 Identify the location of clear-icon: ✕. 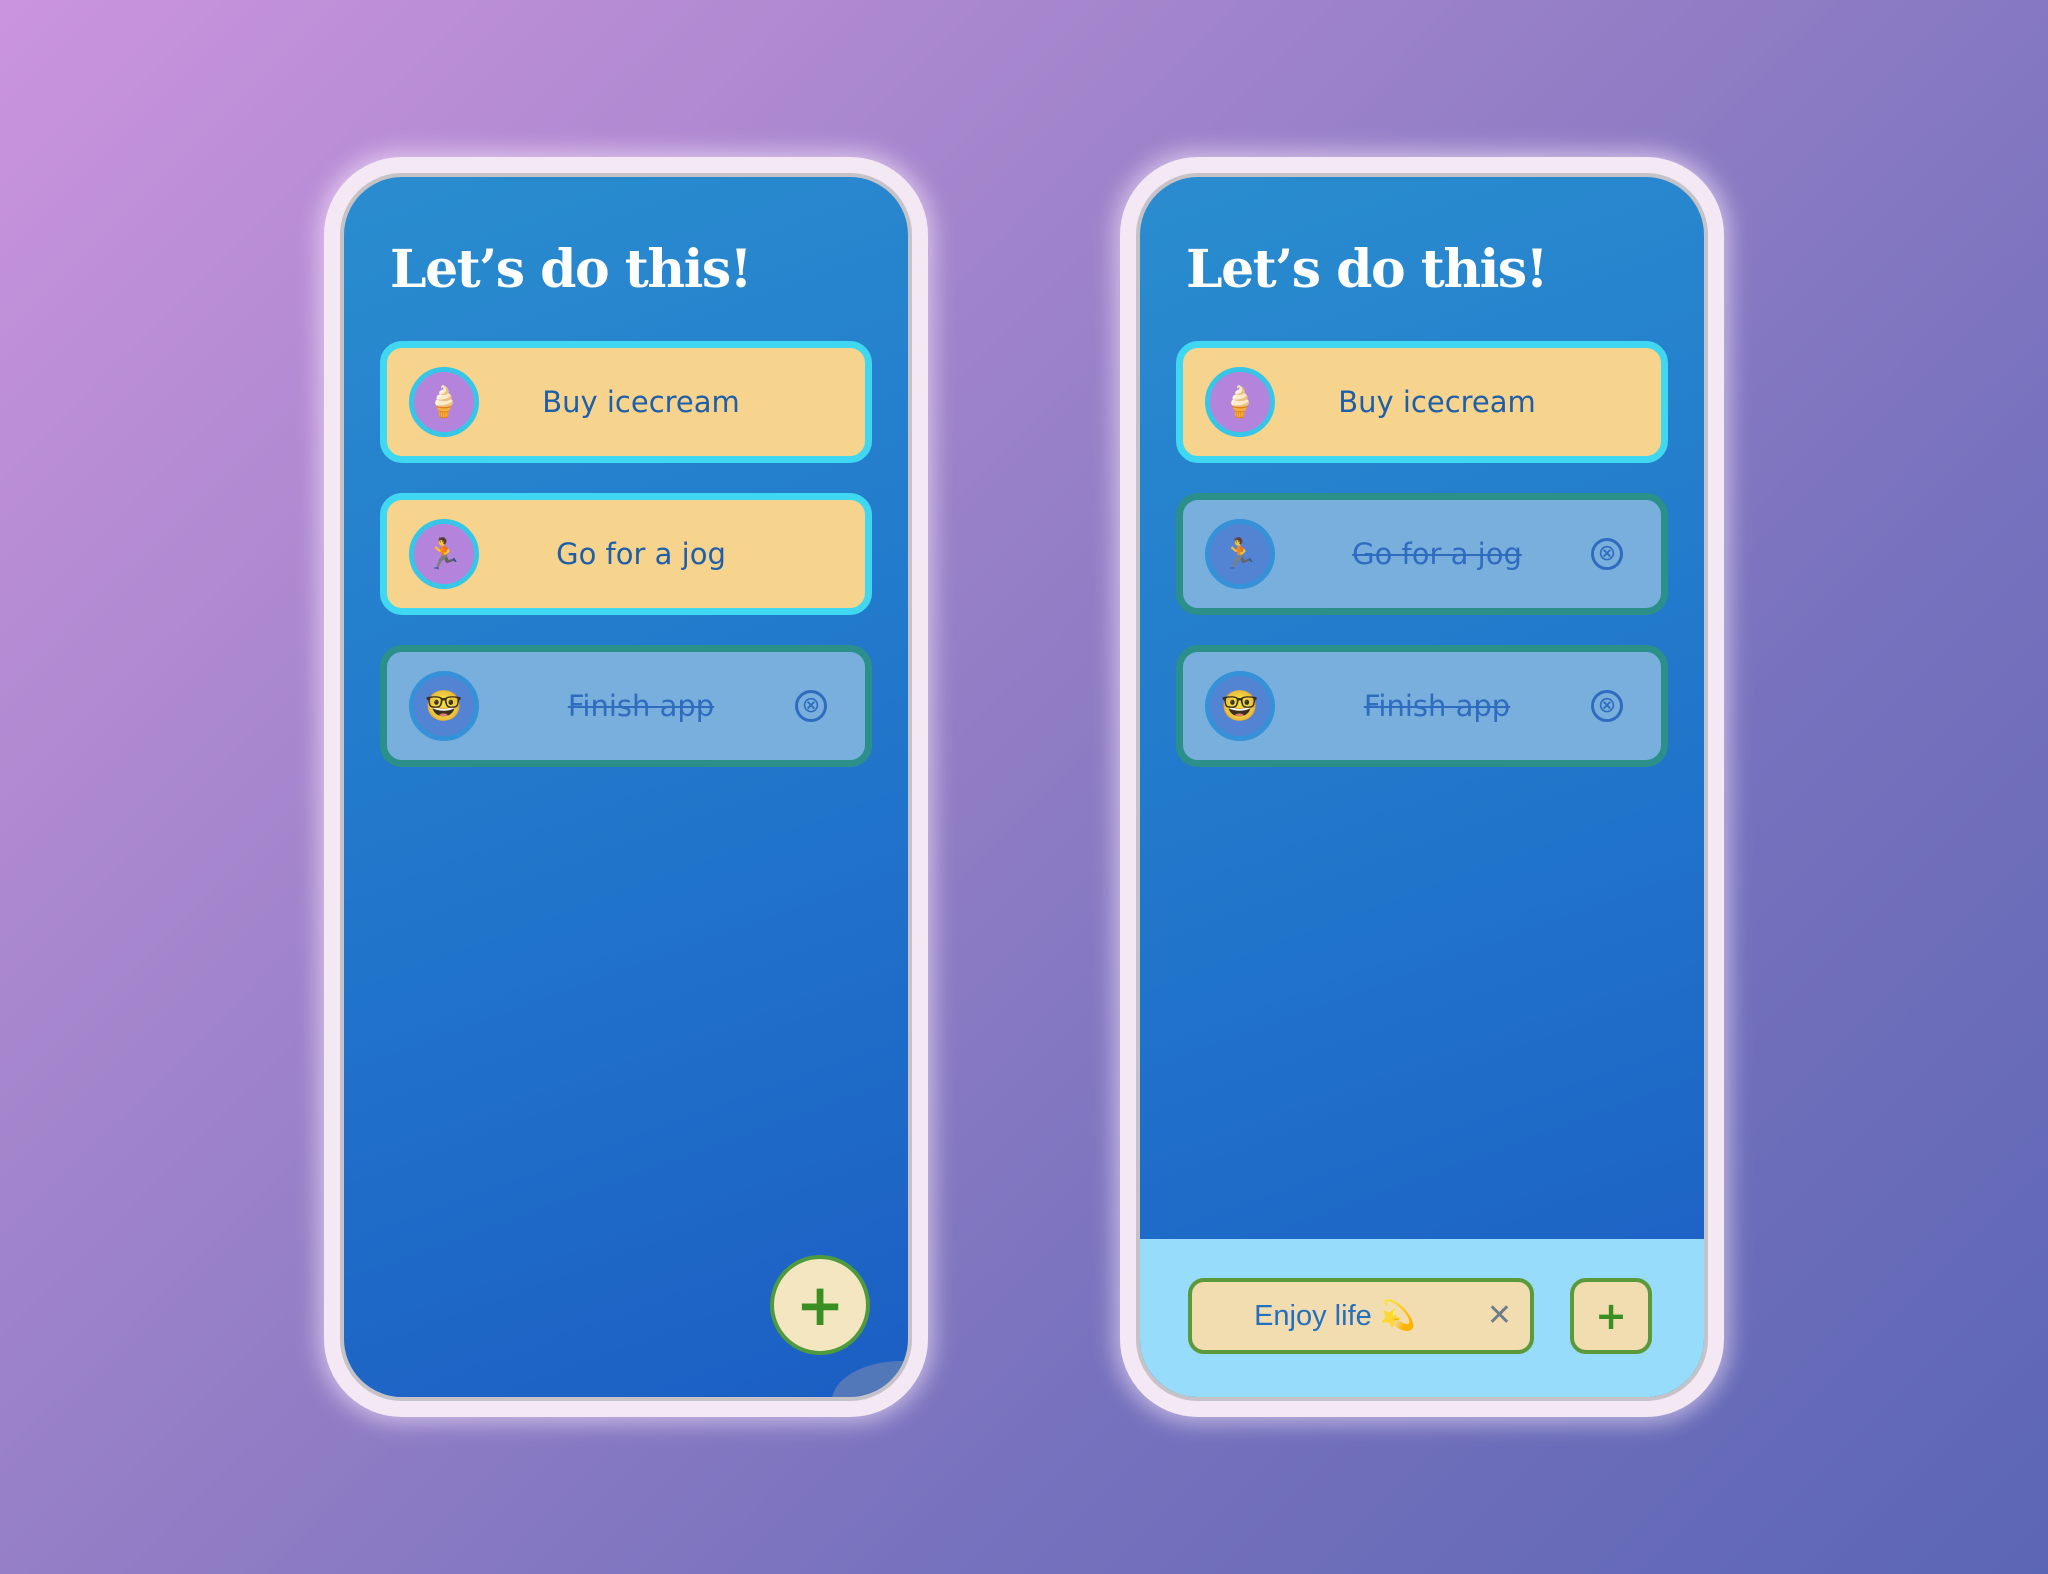
(1499, 1316).